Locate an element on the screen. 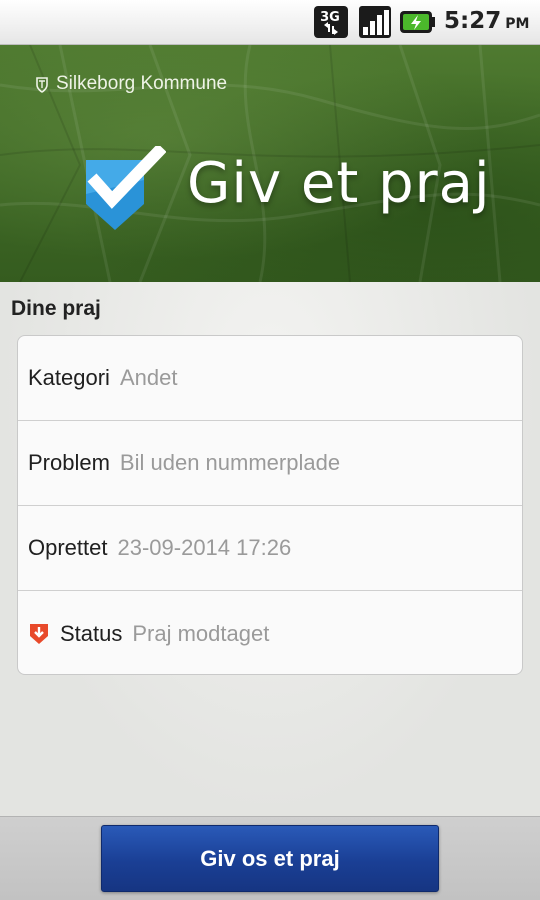 This screenshot has height=900, width=540. category-value: Andet is located at coordinates (148, 377).